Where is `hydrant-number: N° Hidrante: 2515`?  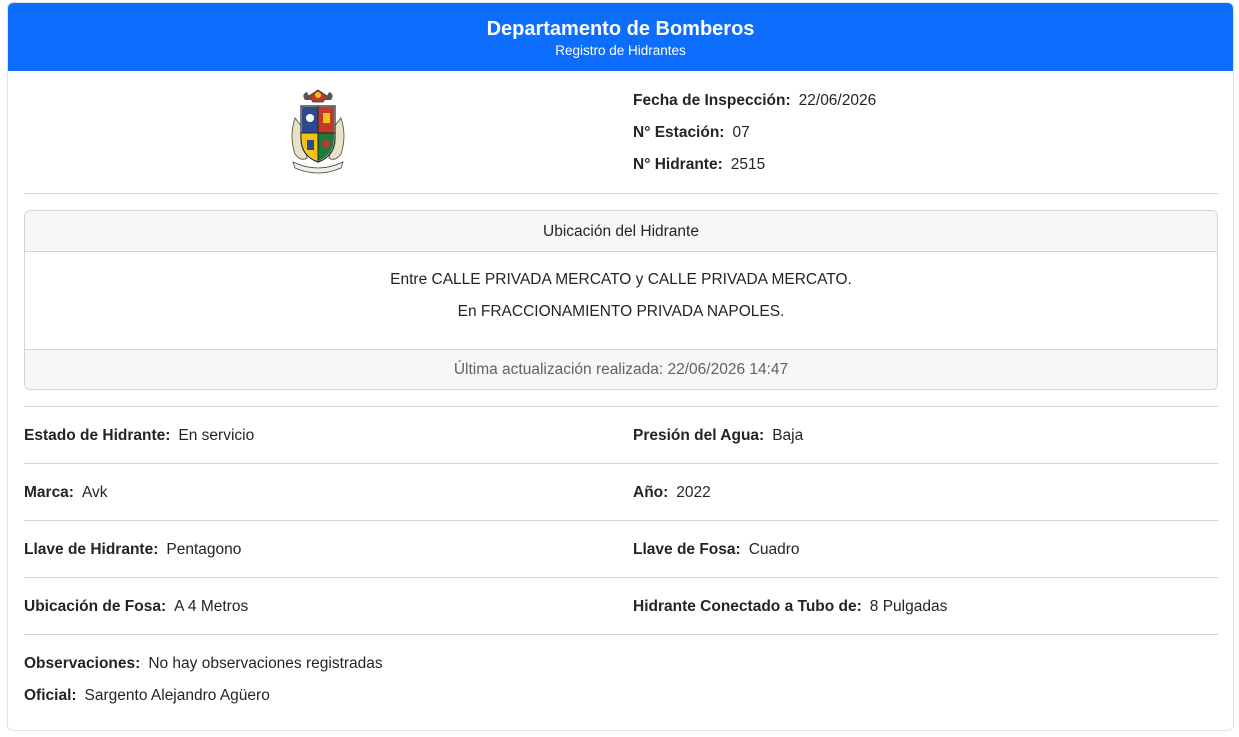
hydrant-number: N° Hidrante: 2515 is located at coordinates (699, 165).